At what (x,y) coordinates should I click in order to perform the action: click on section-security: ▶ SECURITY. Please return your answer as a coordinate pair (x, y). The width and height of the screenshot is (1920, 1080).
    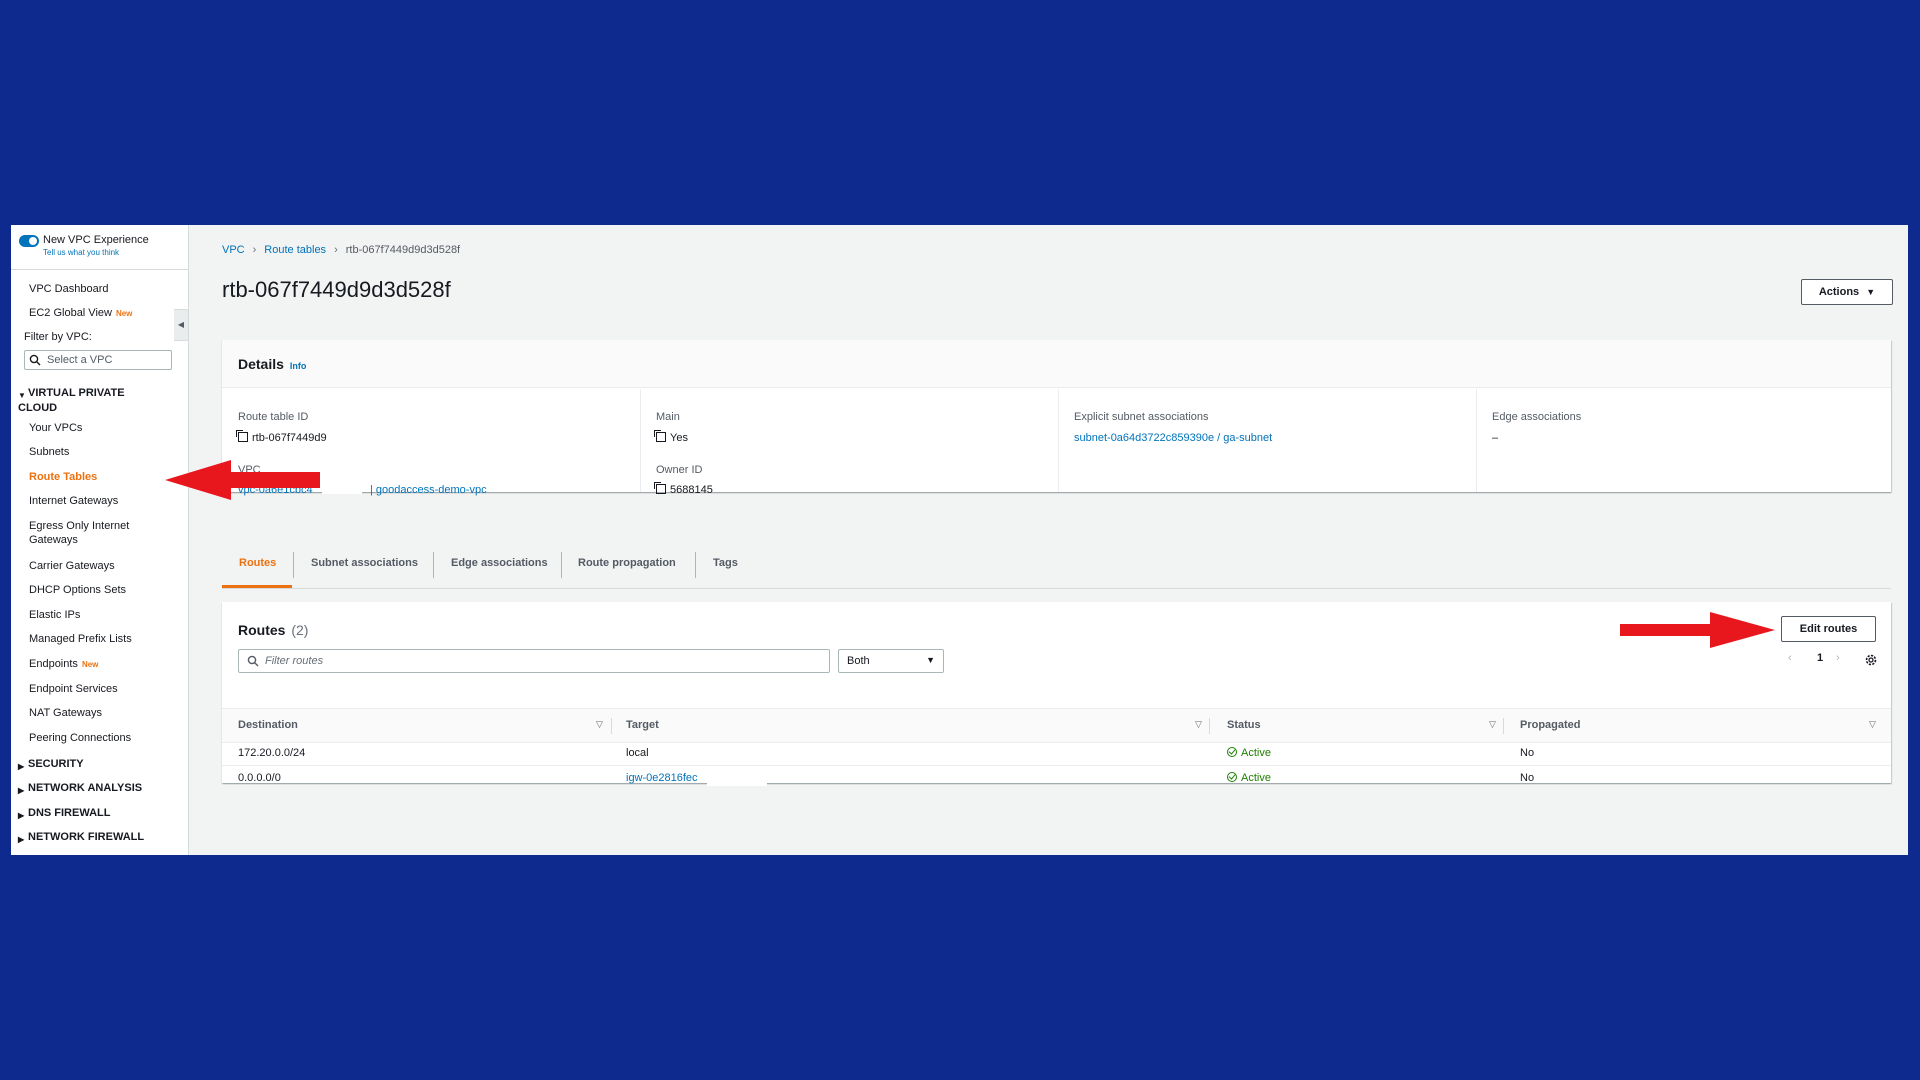
    Looking at the image, I should click on (51, 765).